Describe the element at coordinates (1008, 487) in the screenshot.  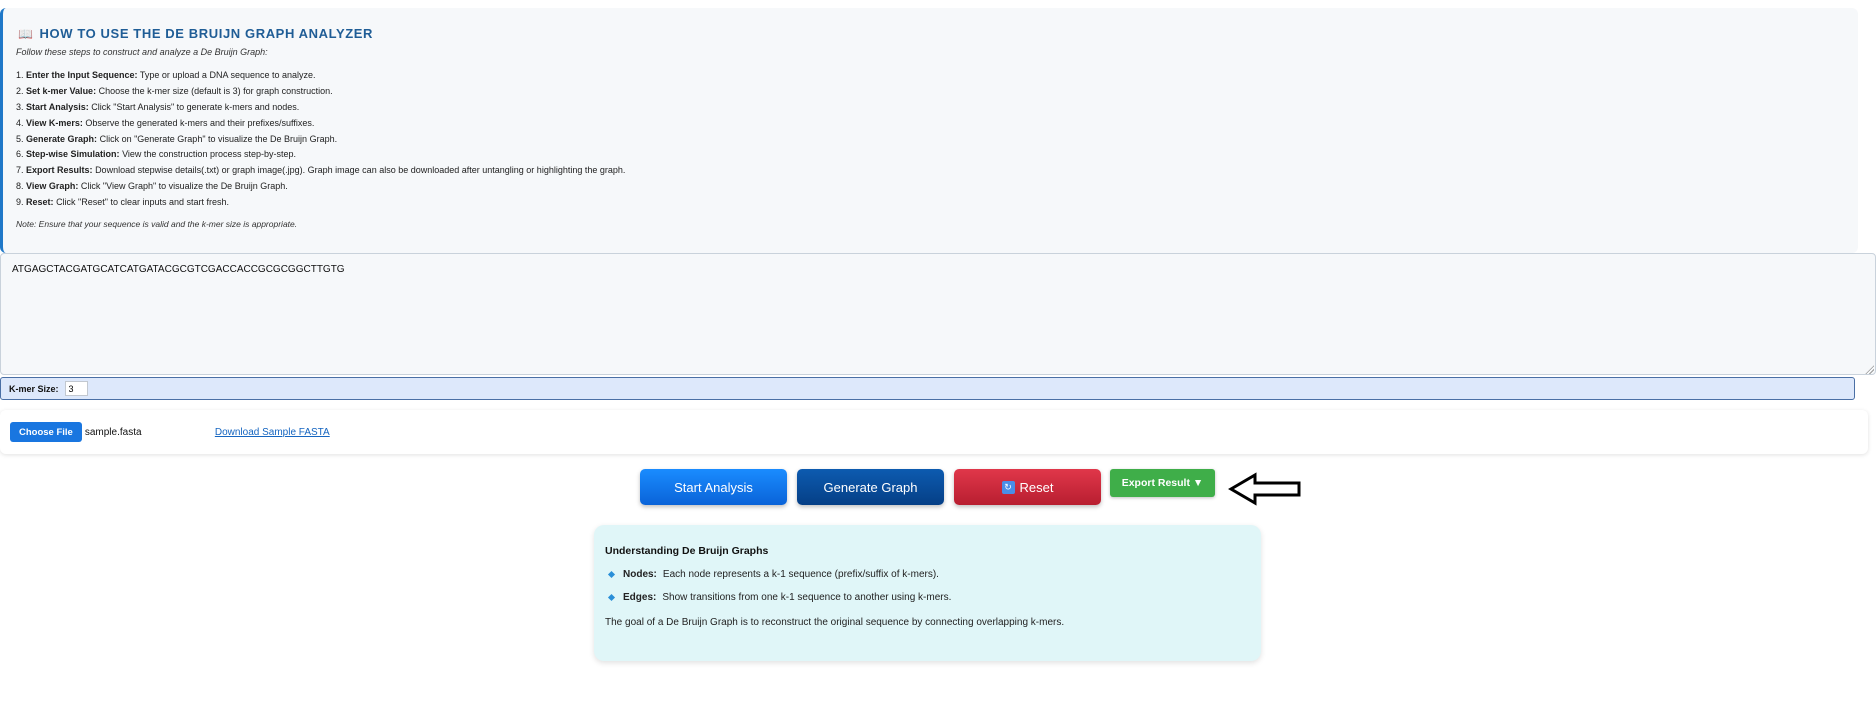
I see `reset-icon: ↻` at that location.